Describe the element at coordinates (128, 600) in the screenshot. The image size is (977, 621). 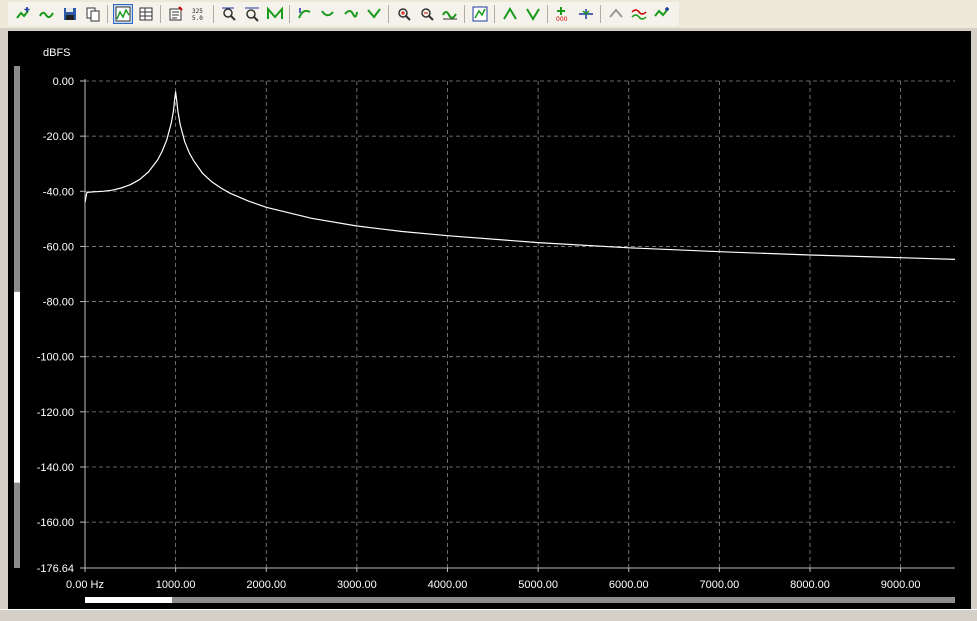
I see `horizontal-scrollbar-thumb` at that location.